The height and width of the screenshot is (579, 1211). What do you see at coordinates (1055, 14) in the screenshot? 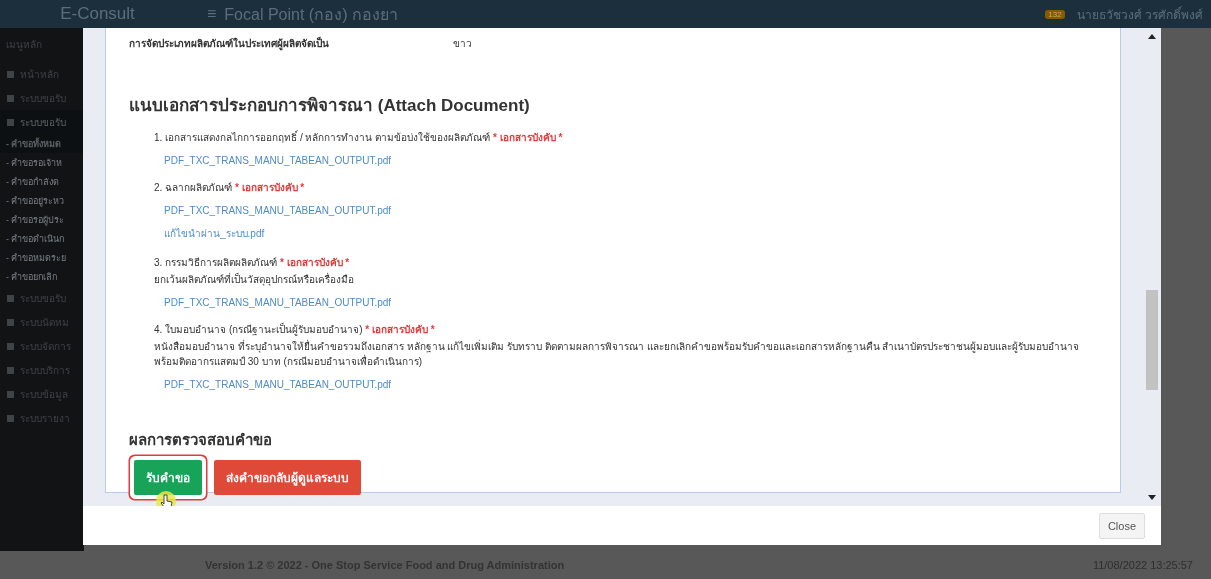
I see `notification-badge: 132` at bounding box center [1055, 14].